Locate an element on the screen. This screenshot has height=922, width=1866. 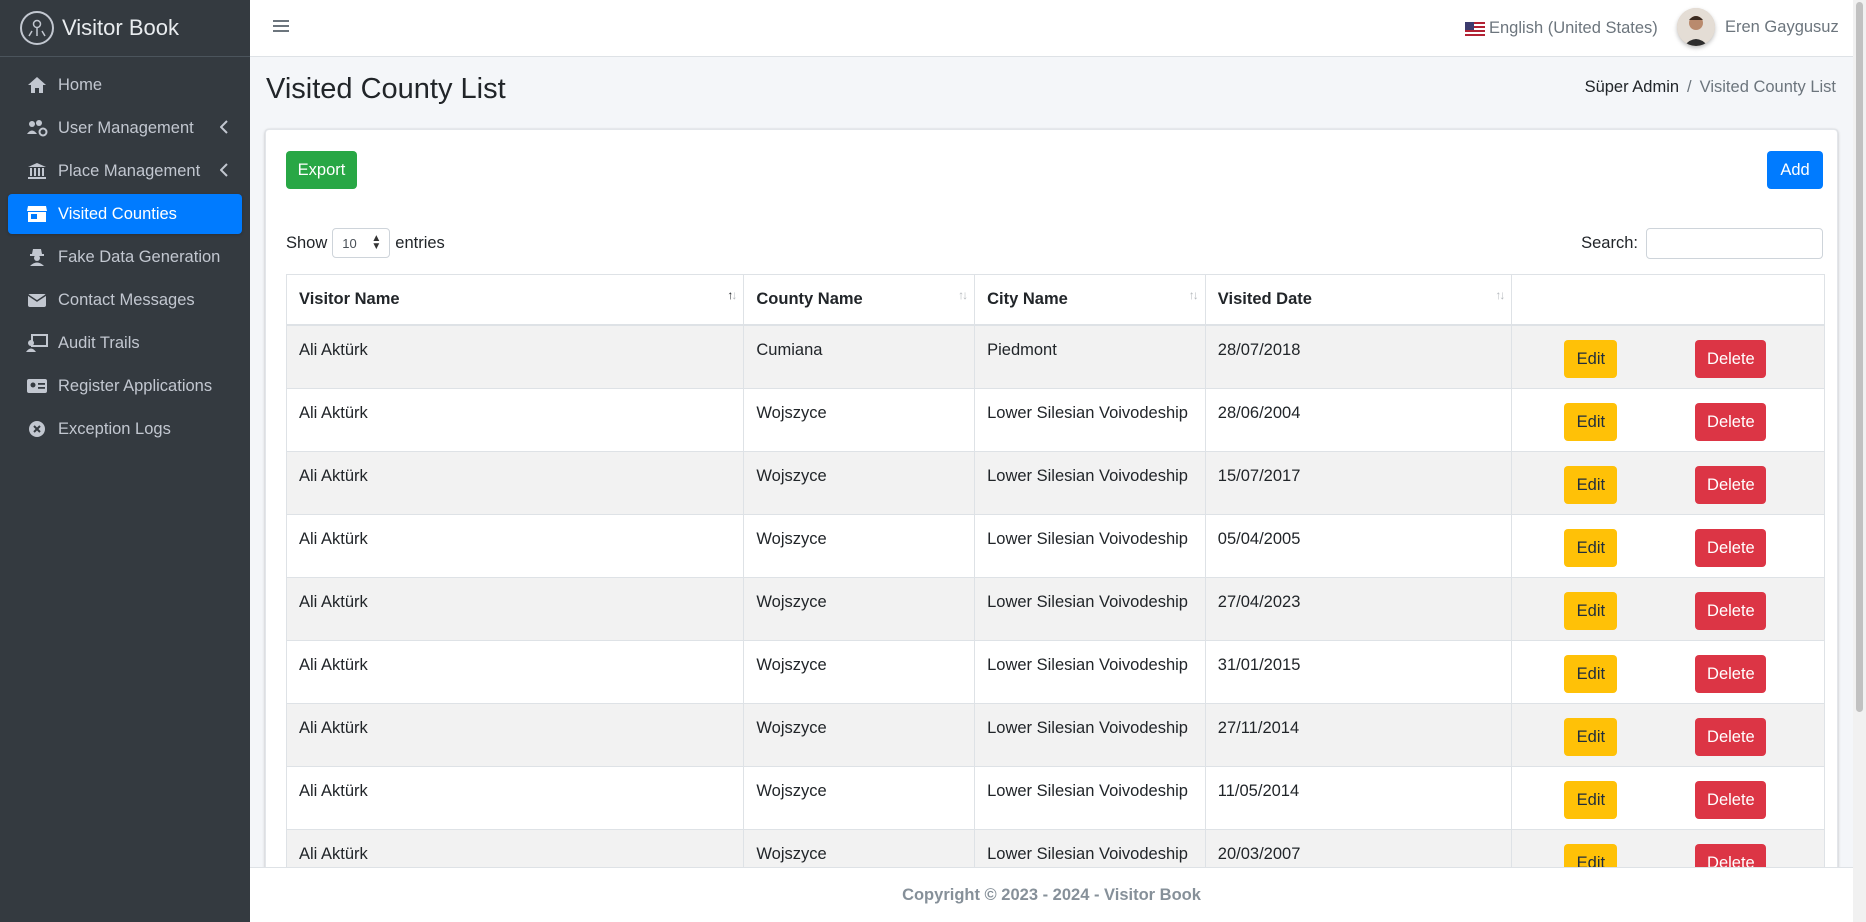
envelope-icon is located at coordinates (37, 300).